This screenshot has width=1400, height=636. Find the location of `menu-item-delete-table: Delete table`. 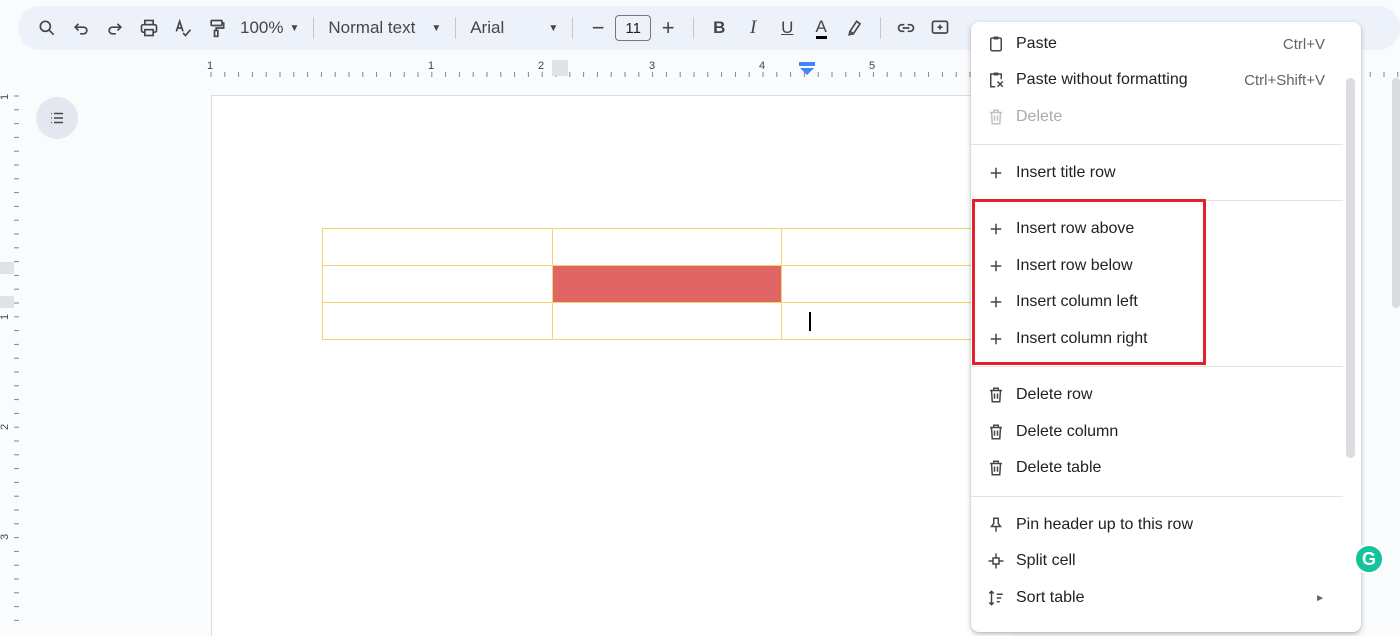

menu-item-delete-table: Delete table is located at coordinates (1157, 468).